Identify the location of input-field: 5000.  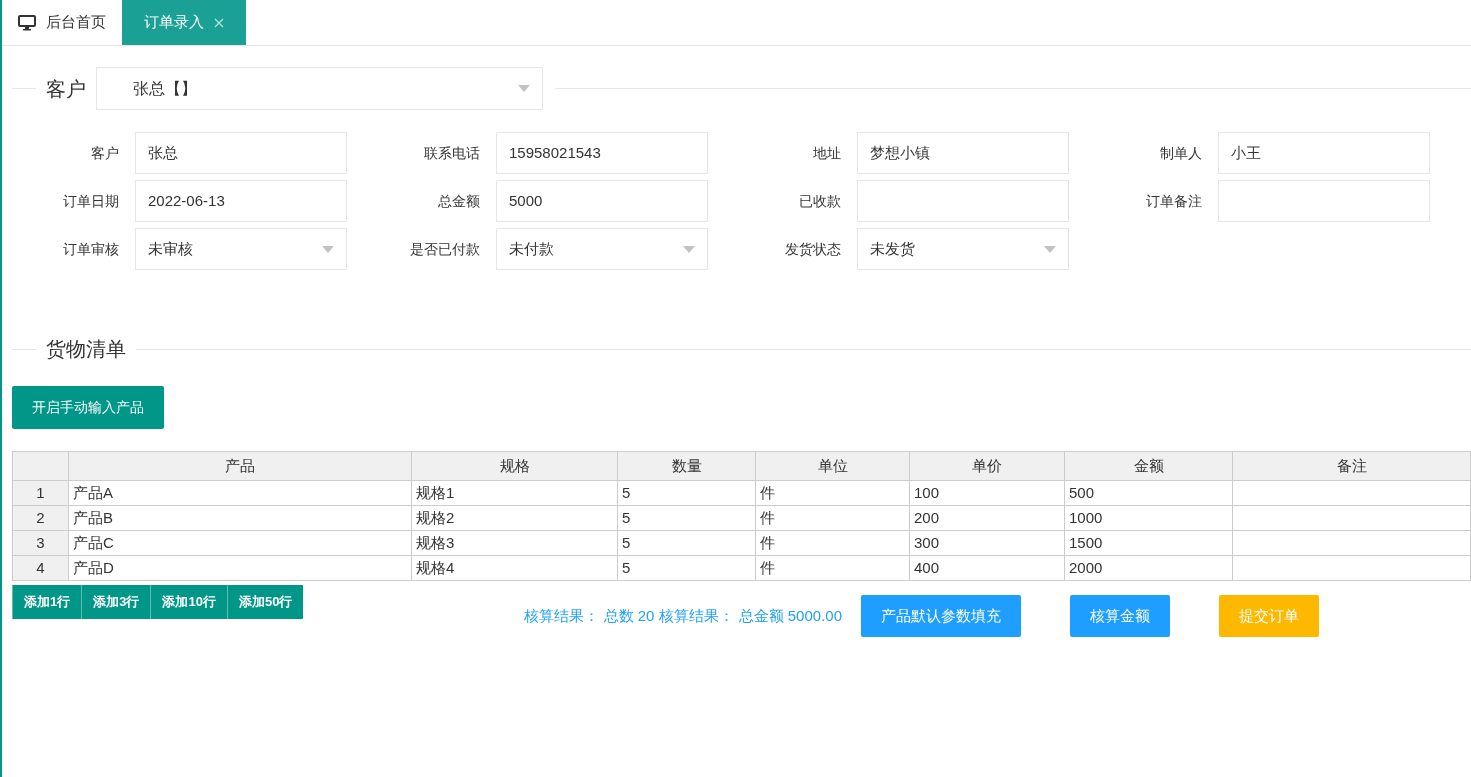
(602, 201).